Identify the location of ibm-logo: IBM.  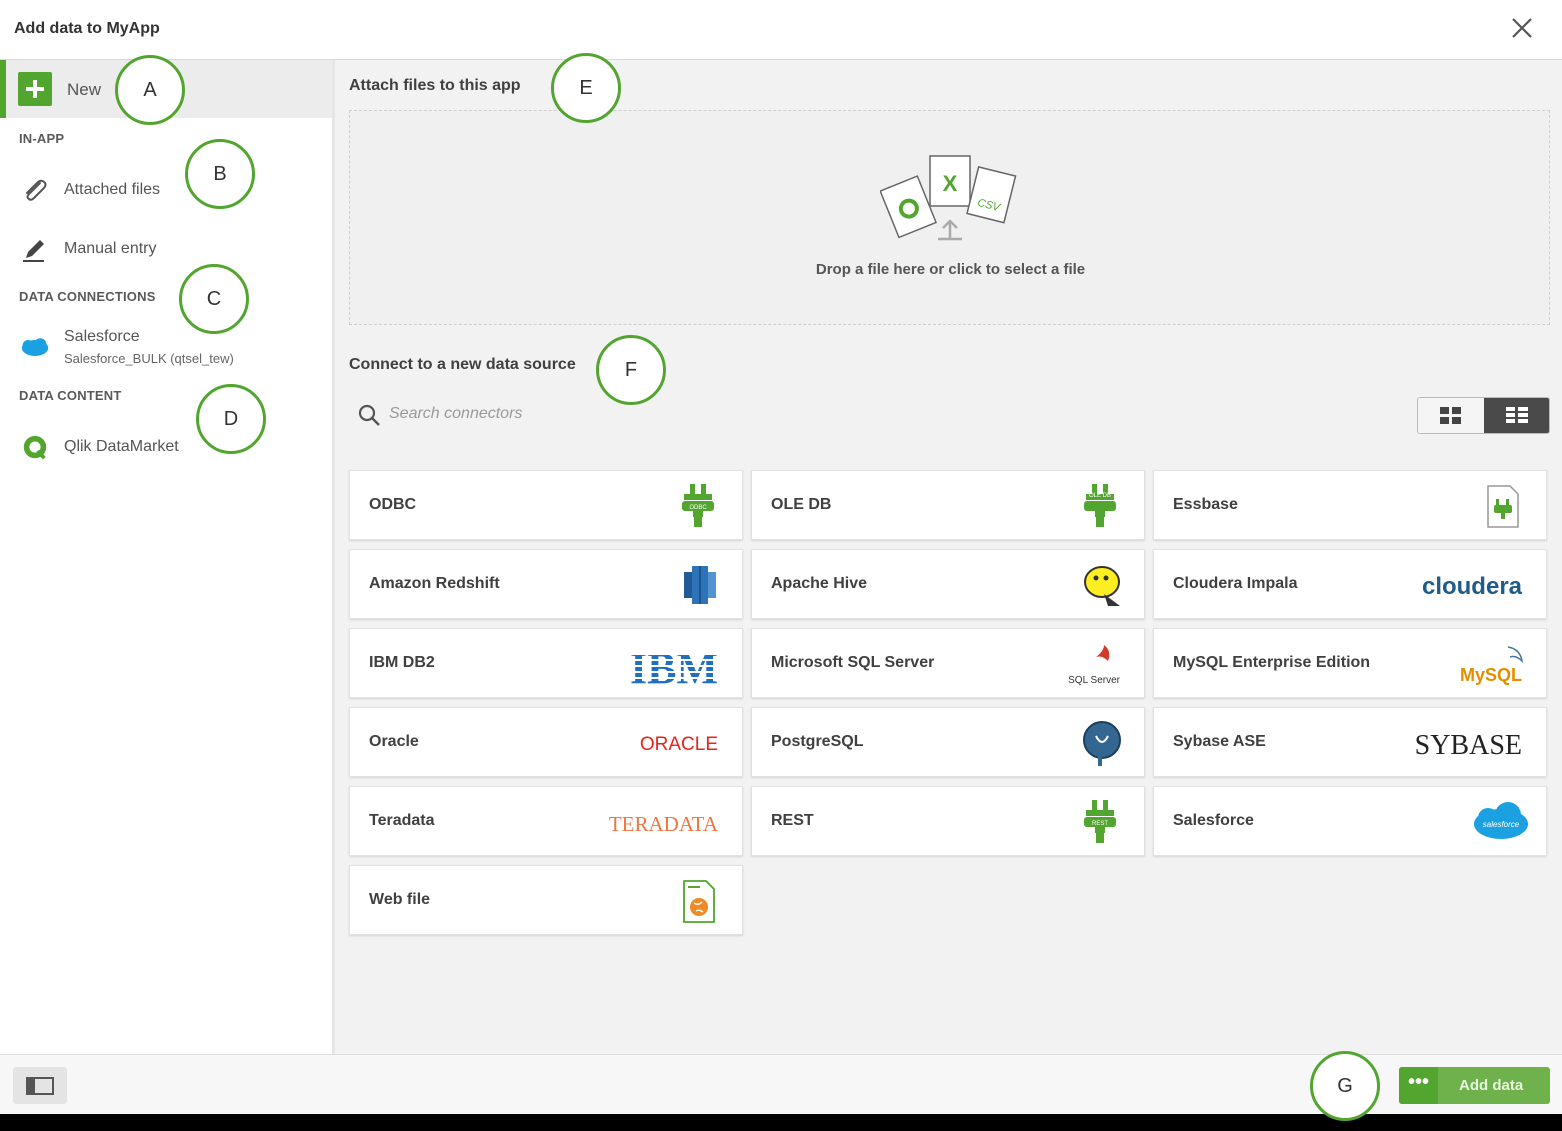
(666, 666).